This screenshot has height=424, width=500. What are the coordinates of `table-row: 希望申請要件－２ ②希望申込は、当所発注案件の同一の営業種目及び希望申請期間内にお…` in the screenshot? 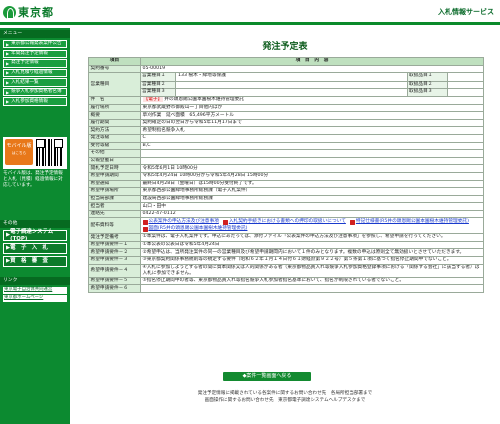 It's located at (286, 252).